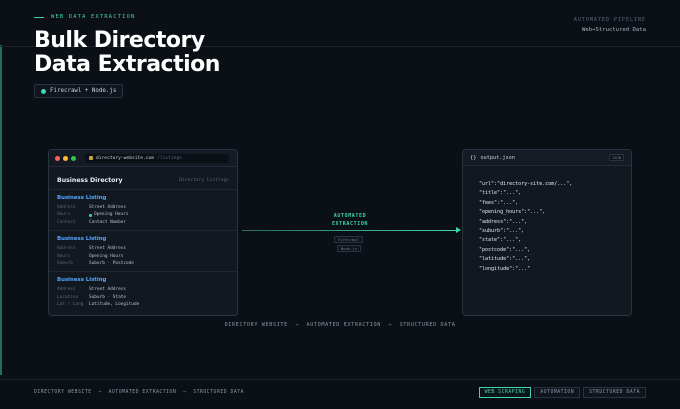 The height and width of the screenshot is (409, 680). Describe the element at coordinates (73, 158) in the screenshot. I see `maximize-traffic-light-icon` at that location.